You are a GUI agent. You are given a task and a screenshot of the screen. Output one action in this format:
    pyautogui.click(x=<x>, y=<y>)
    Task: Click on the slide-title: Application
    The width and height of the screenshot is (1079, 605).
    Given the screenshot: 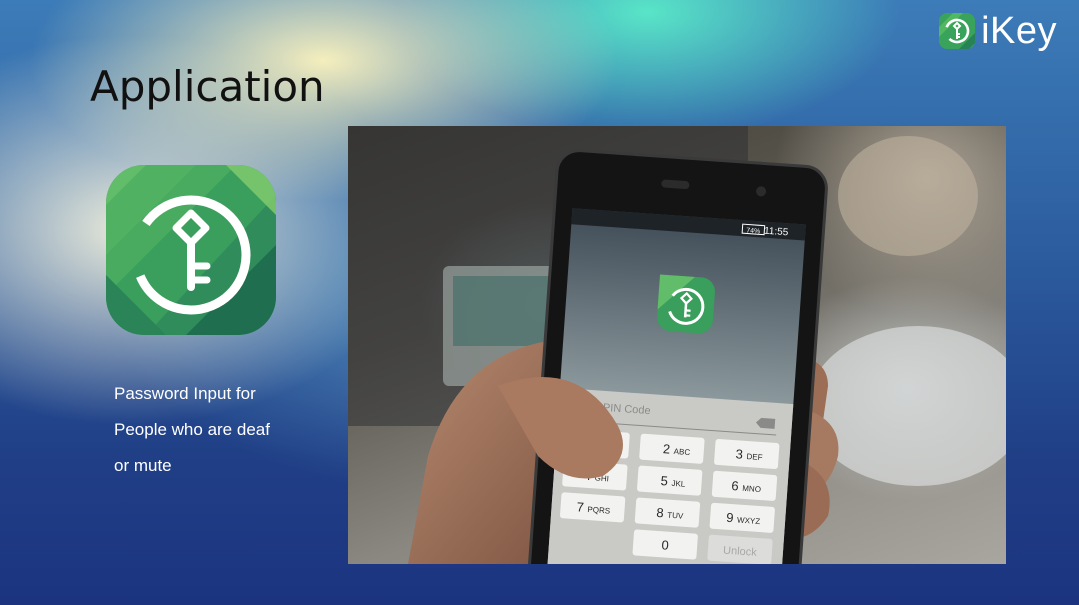 What is the action you would take?
    pyautogui.click(x=207, y=86)
    